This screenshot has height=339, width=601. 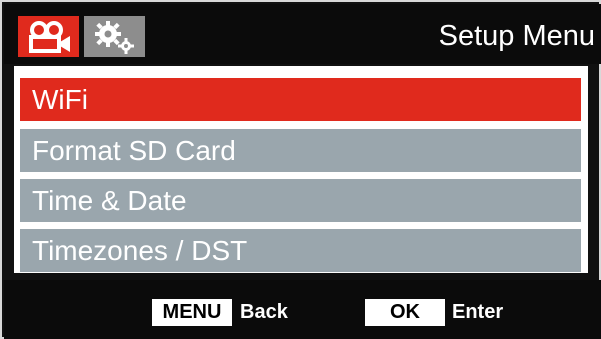 What do you see at coordinates (405, 312) in the screenshot?
I see `ok-key-button: OK` at bounding box center [405, 312].